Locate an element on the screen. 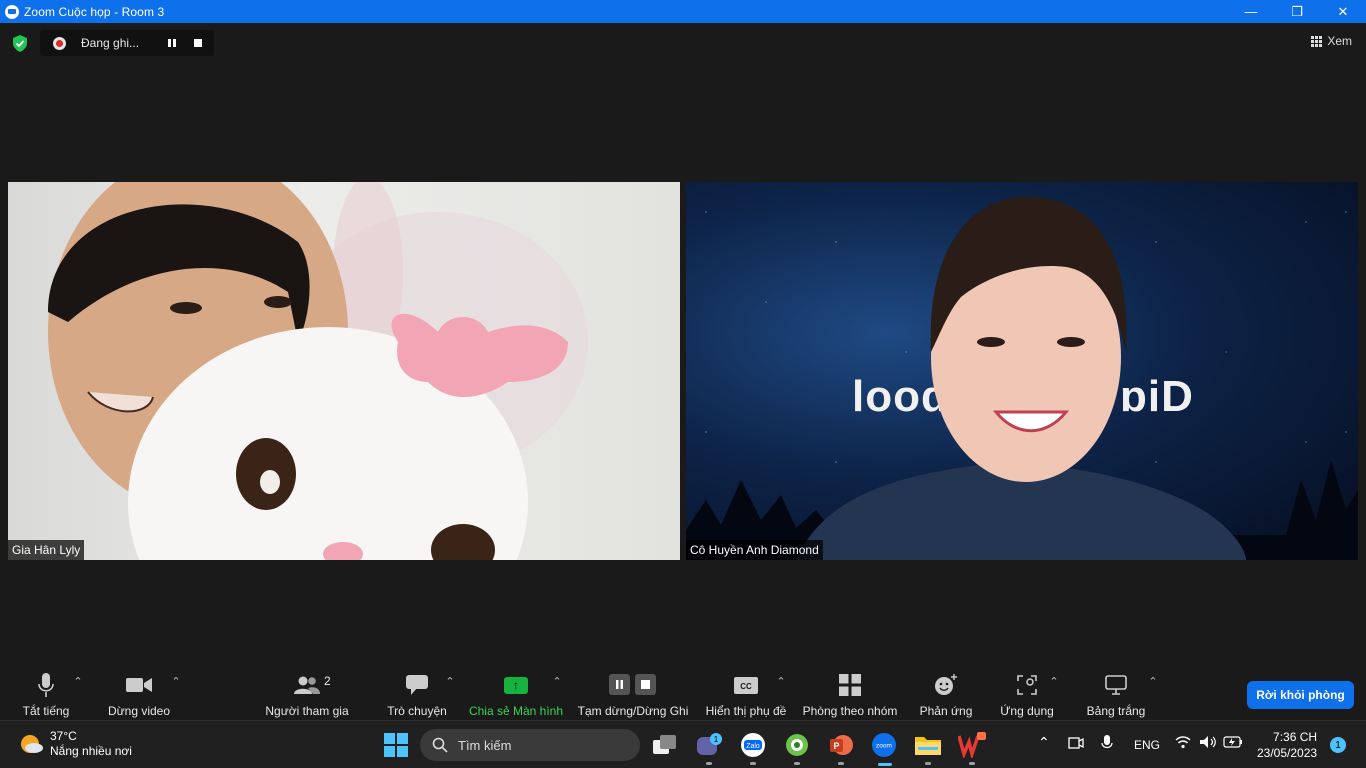 The height and width of the screenshot is (768, 1366). windows-start-button is located at coordinates (396, 745).